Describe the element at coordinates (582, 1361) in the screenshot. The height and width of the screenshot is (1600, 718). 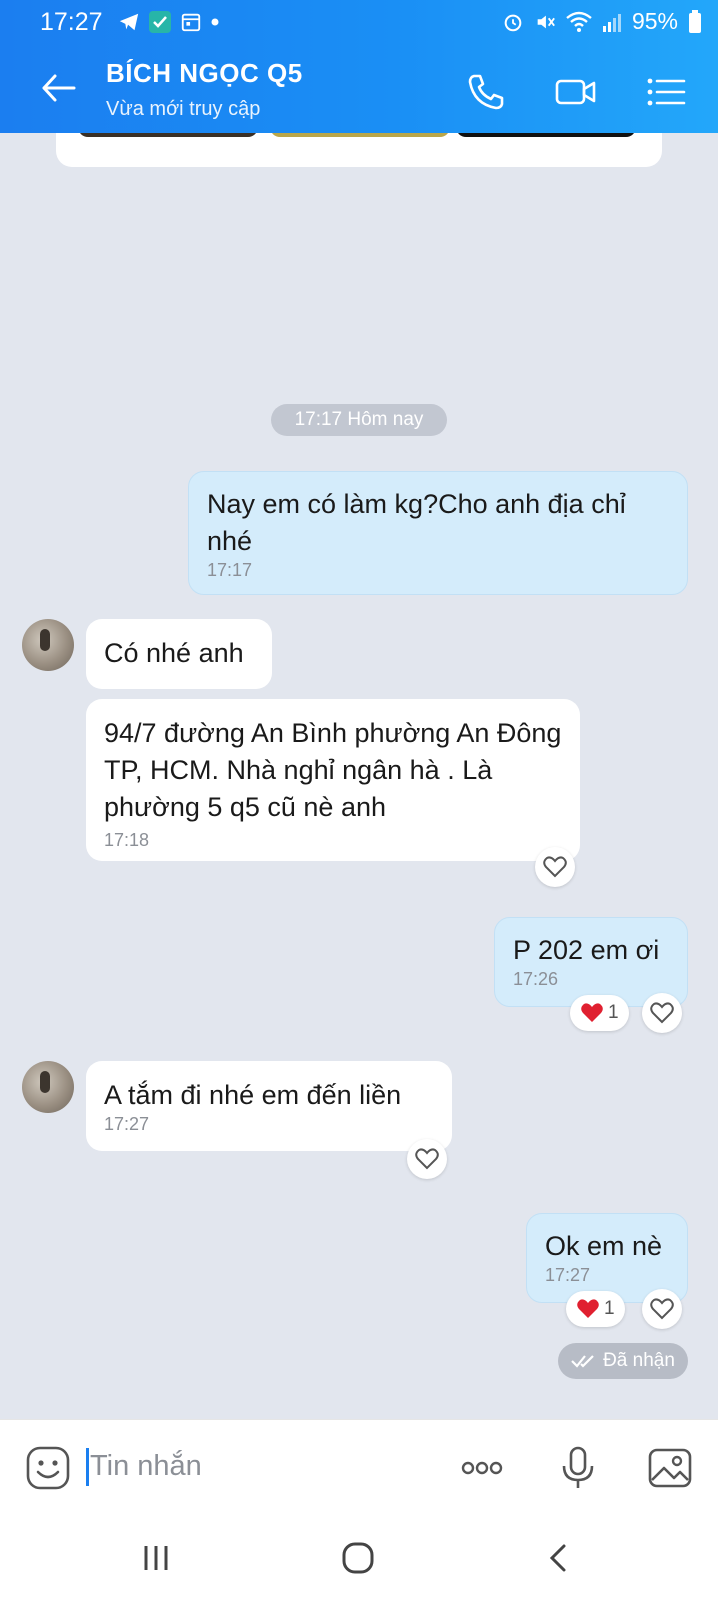
I see `double-check-icon` at that location.